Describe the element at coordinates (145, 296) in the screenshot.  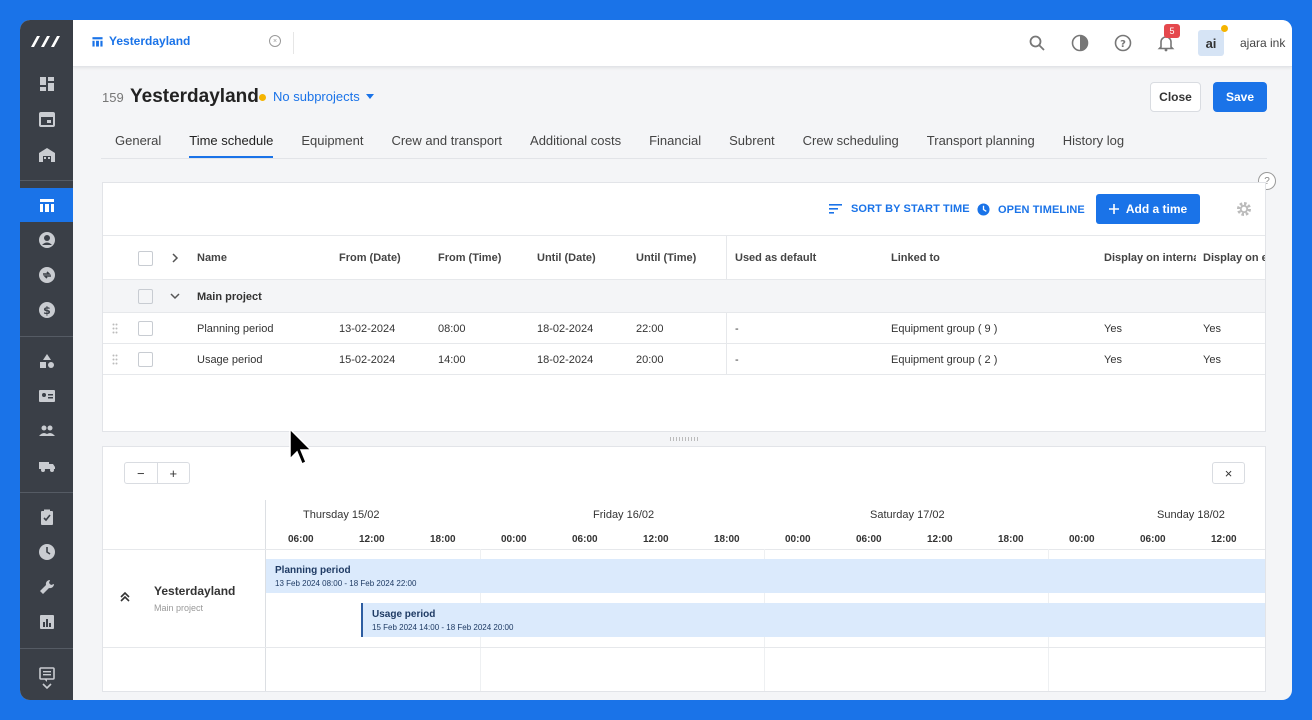
I see `group-checkbox` at that location.